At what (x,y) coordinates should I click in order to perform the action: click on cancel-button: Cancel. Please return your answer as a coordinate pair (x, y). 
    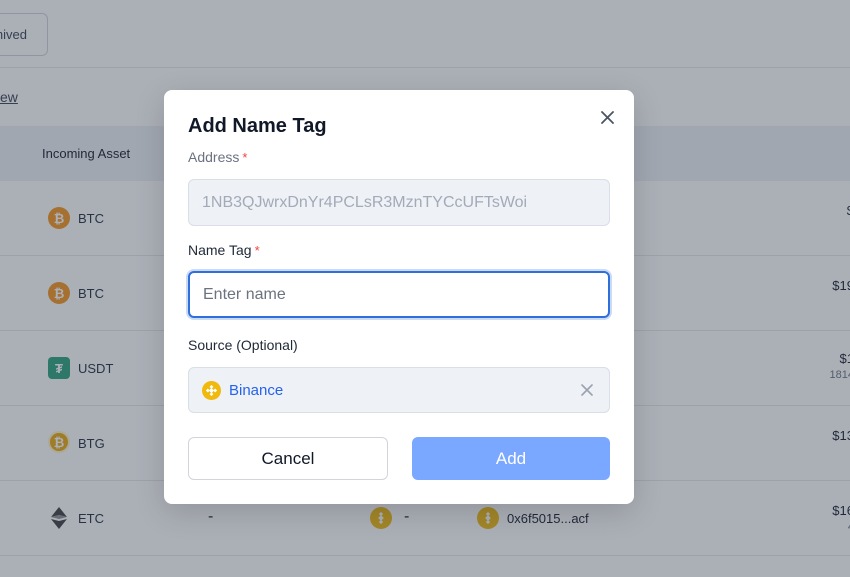
    Looking at the image, I should click on (288, 458).